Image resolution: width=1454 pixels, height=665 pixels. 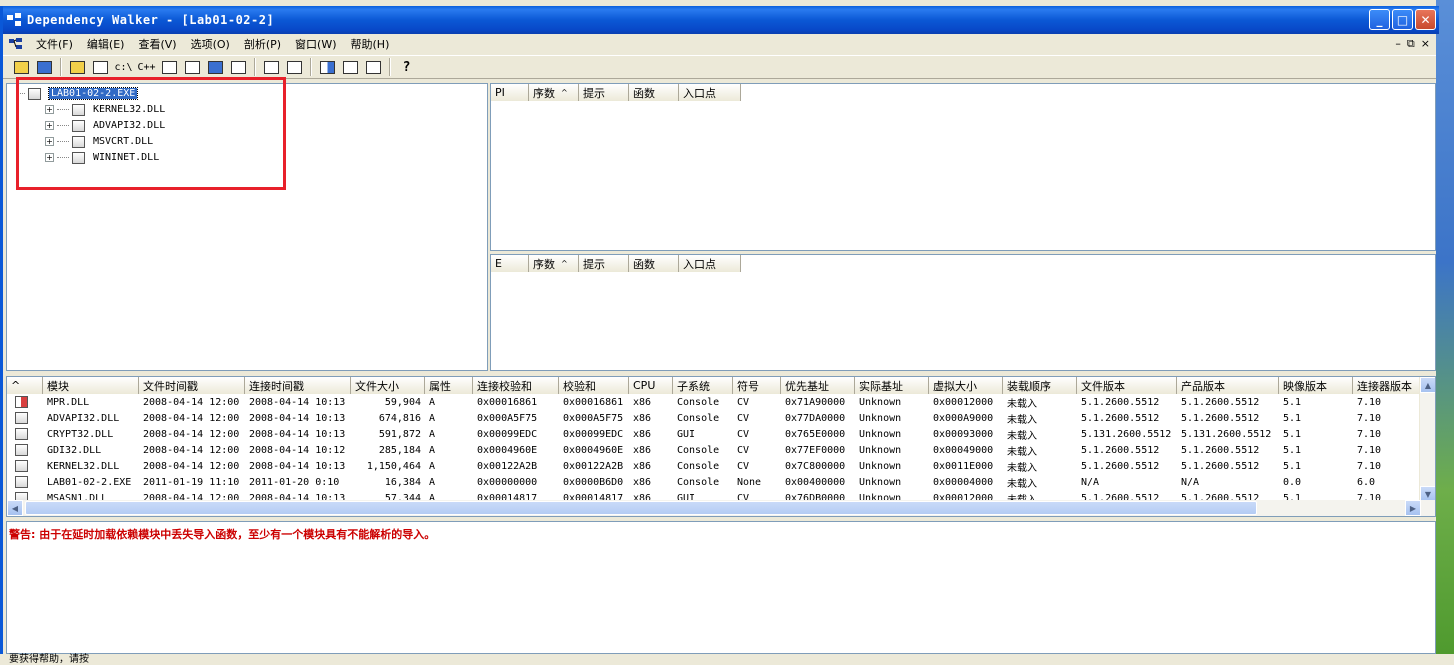 I want to click on log-button, so click(x=294, y=67).